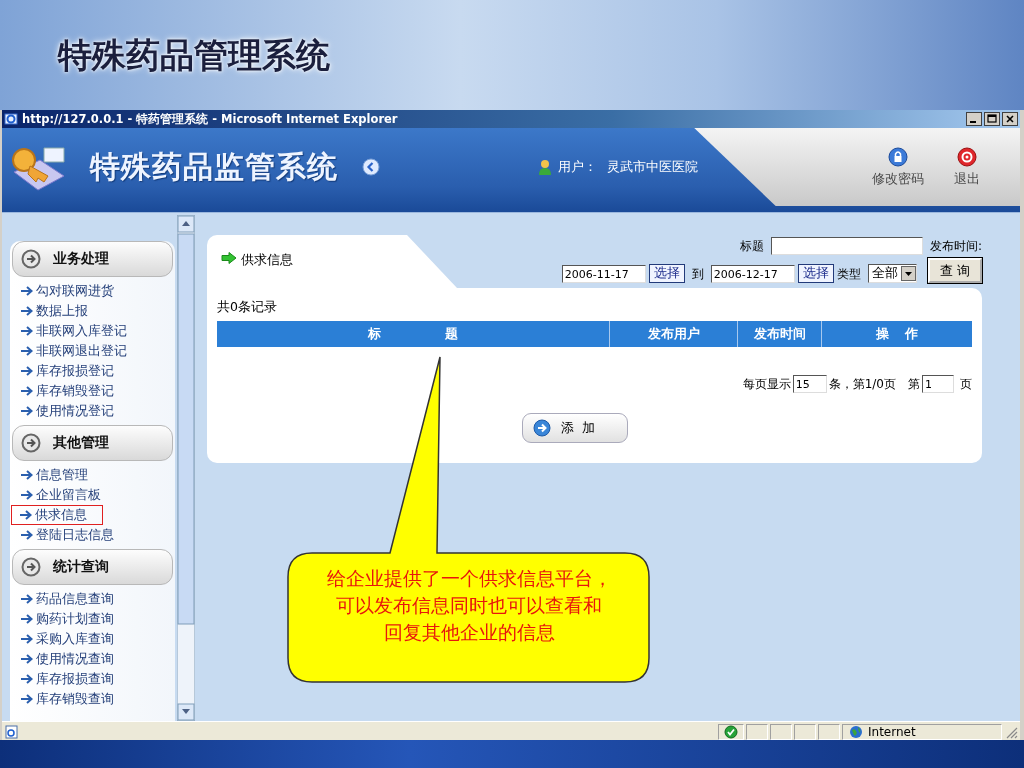 This screenshot has height=768, width=1024. What do you see at coordinates (210, 119) in the screenshot?
I see `window-title: http://127.0.0.1 - 特药管理系统 - Microsoft Internet Explorer` at bounding box center [210, 119].